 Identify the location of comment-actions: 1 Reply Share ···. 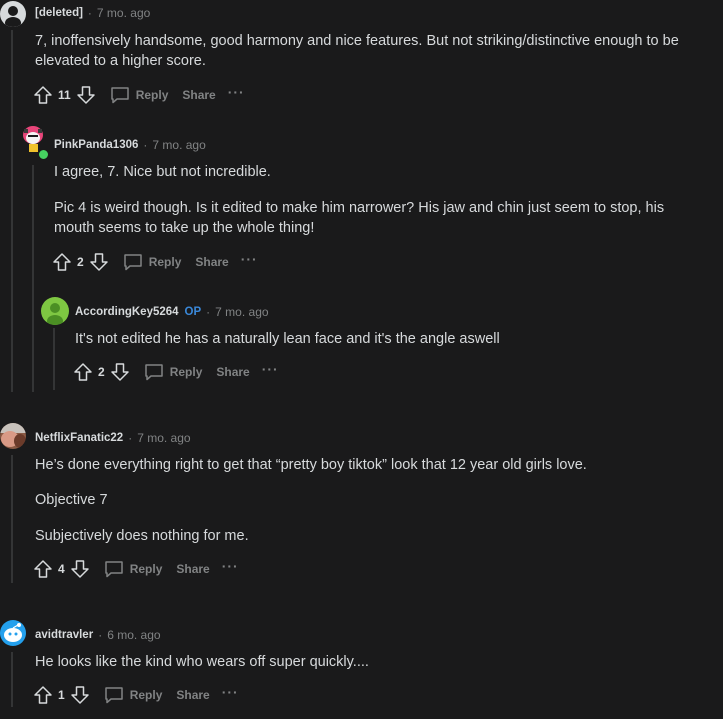
(136, 695).